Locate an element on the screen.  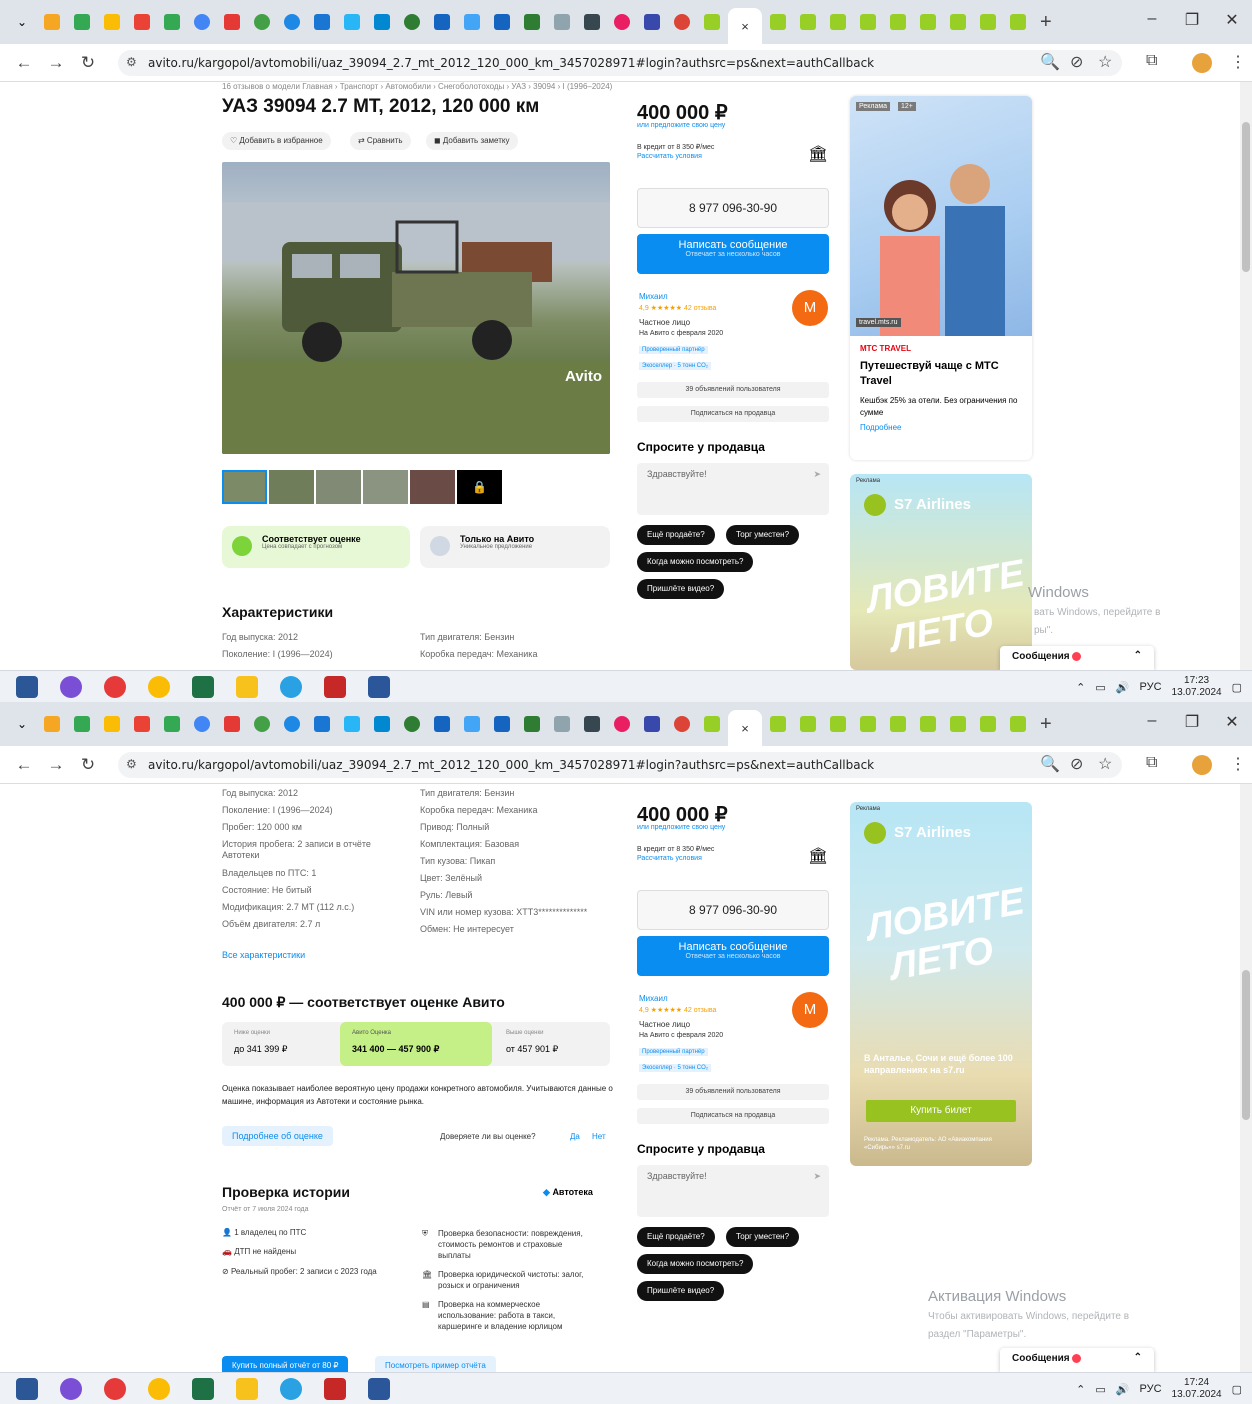
chrome-icon is located at coordinates (159, 1388).